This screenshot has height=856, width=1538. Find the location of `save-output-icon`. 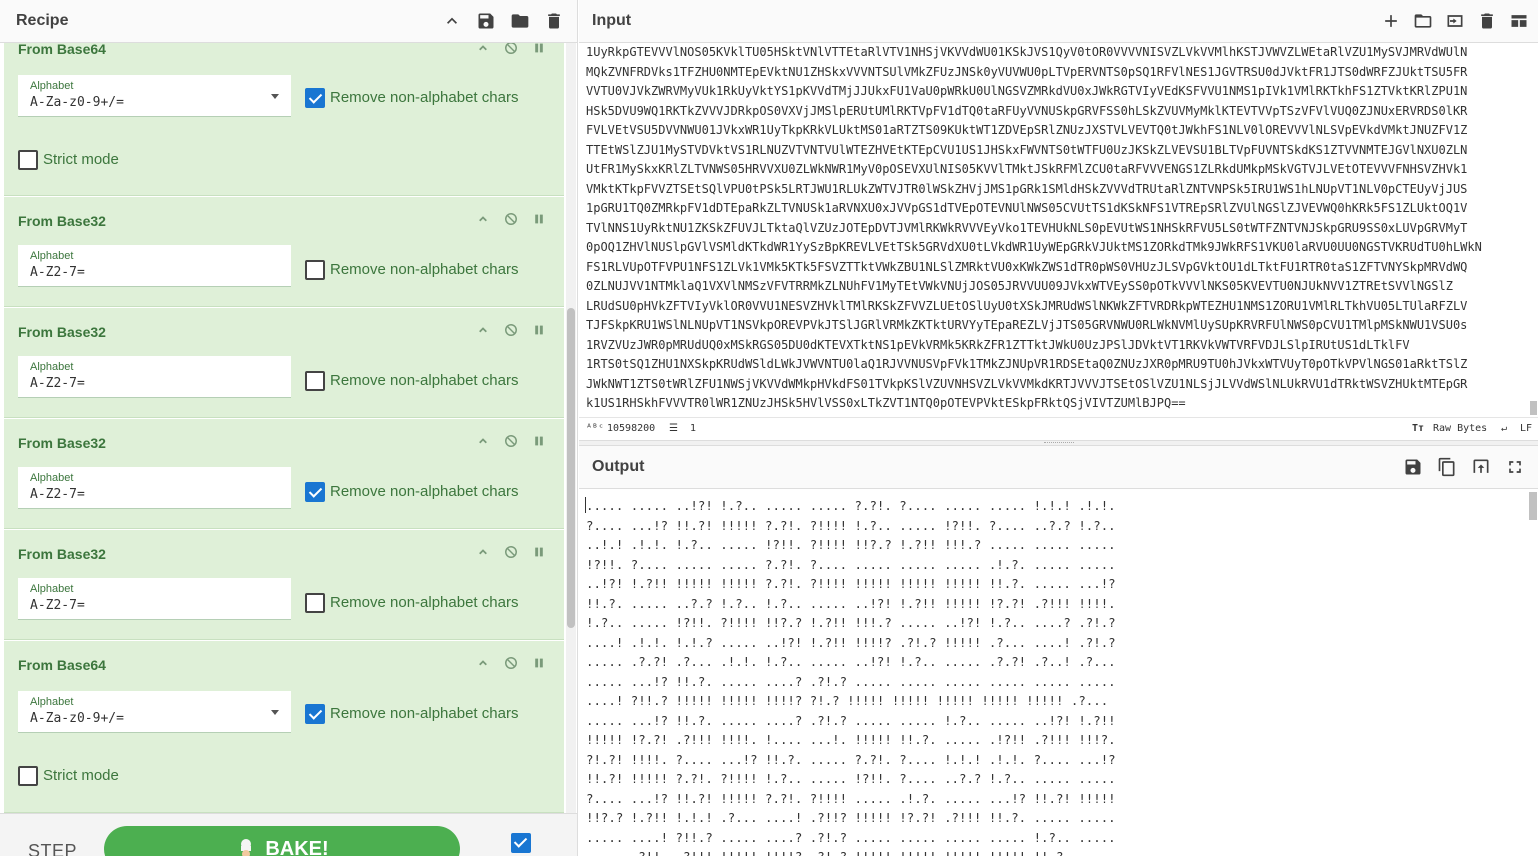

save-output-icon is located at coordinates (1413, 467).